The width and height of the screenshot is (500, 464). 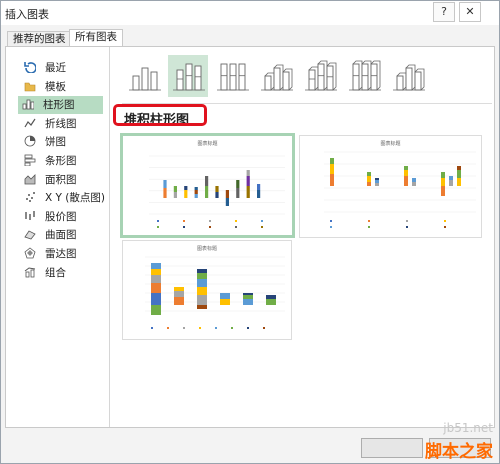 What do you see at coordinates (55, 272) in the screenshot?
I see `sidebar-item-label: 组合` at bounding box center [55, 272].